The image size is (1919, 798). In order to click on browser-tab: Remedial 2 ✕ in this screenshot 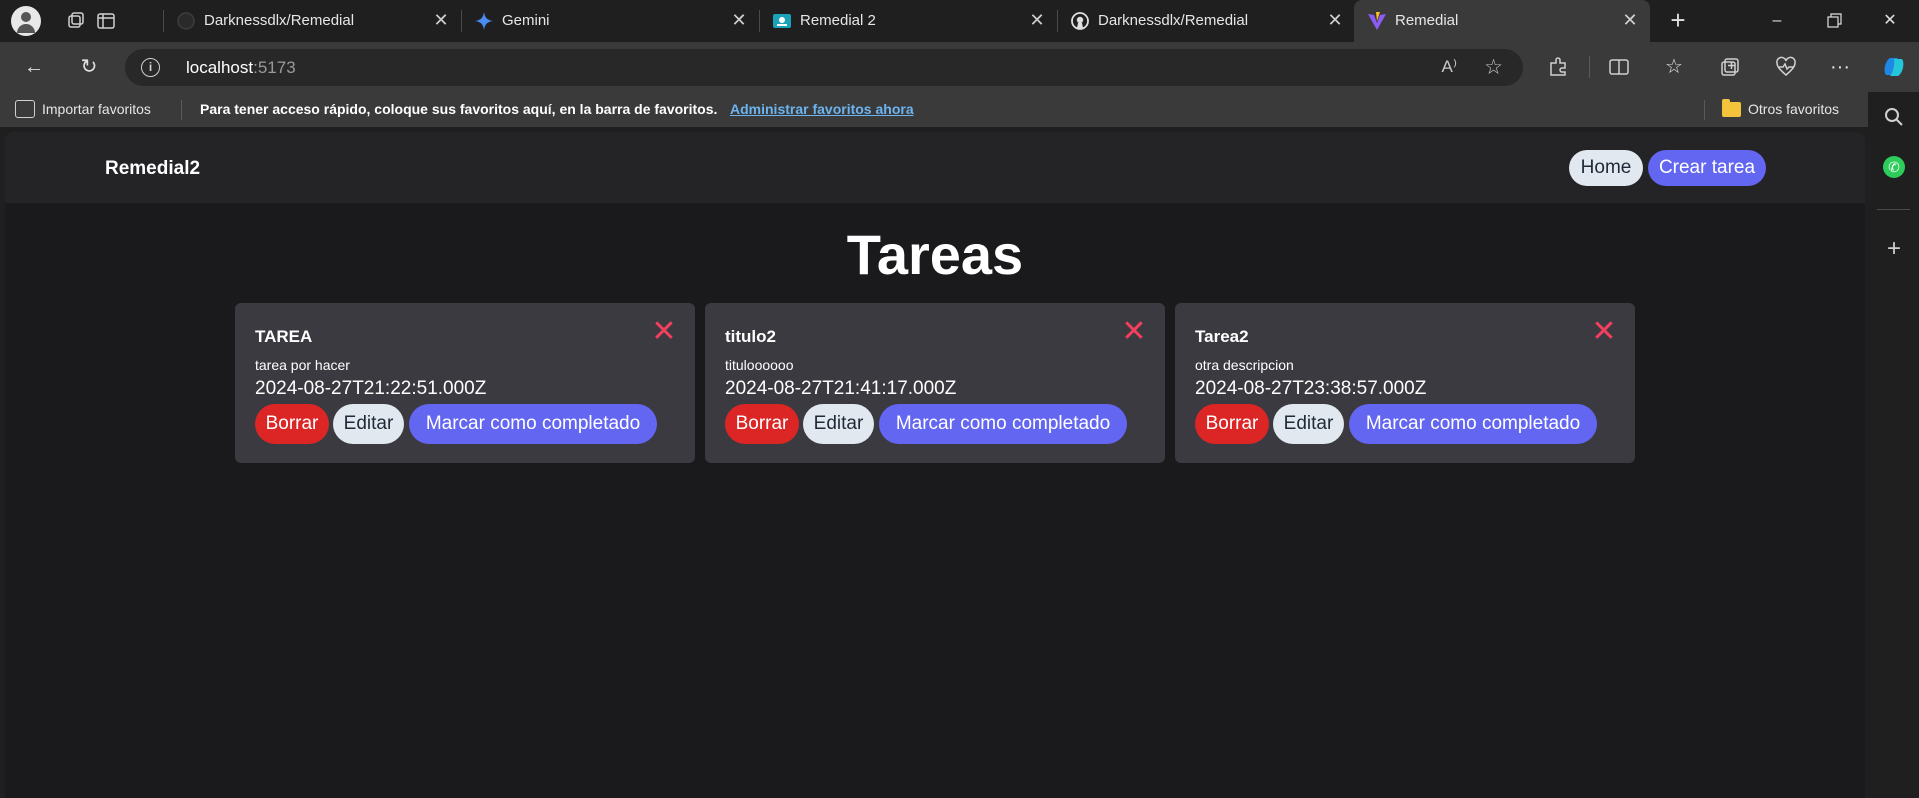, I will do `click(908, 21)`.